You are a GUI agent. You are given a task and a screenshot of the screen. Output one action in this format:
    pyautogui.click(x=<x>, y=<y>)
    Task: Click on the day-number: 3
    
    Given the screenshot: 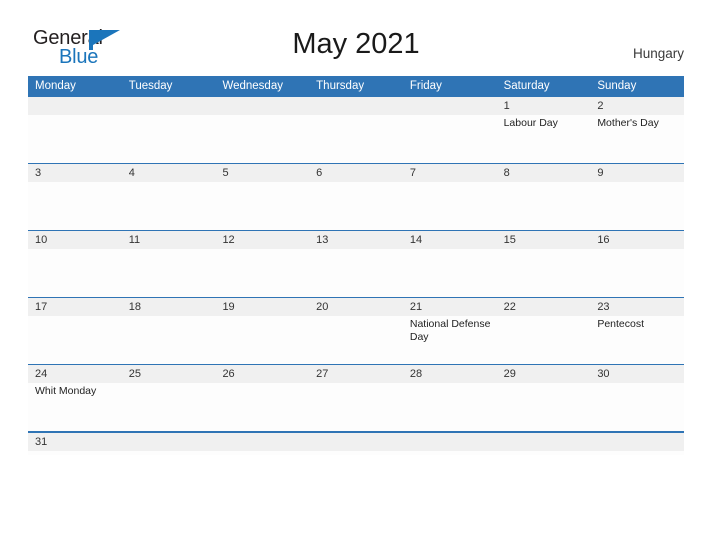 What is the action you would take?
    pyautogui.click(x=38, y=173)
    